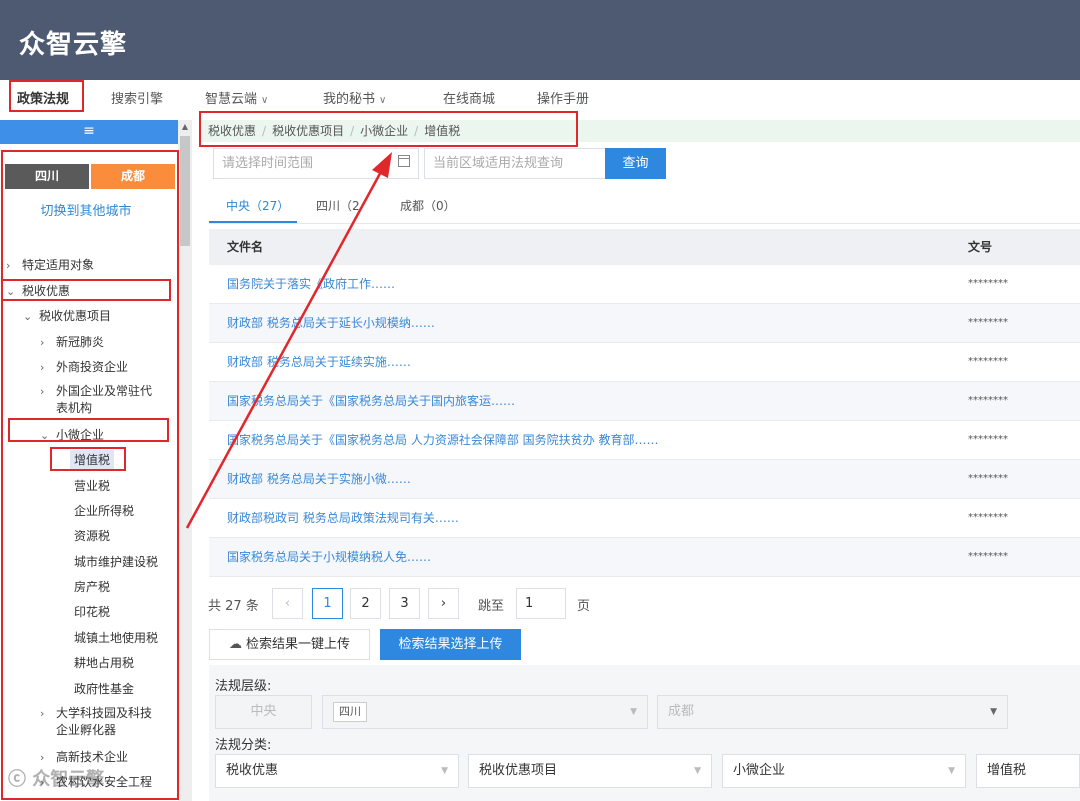 This screenshot has width=1080, height=801. I want to click on annotation-arrow, so click(288, 340).